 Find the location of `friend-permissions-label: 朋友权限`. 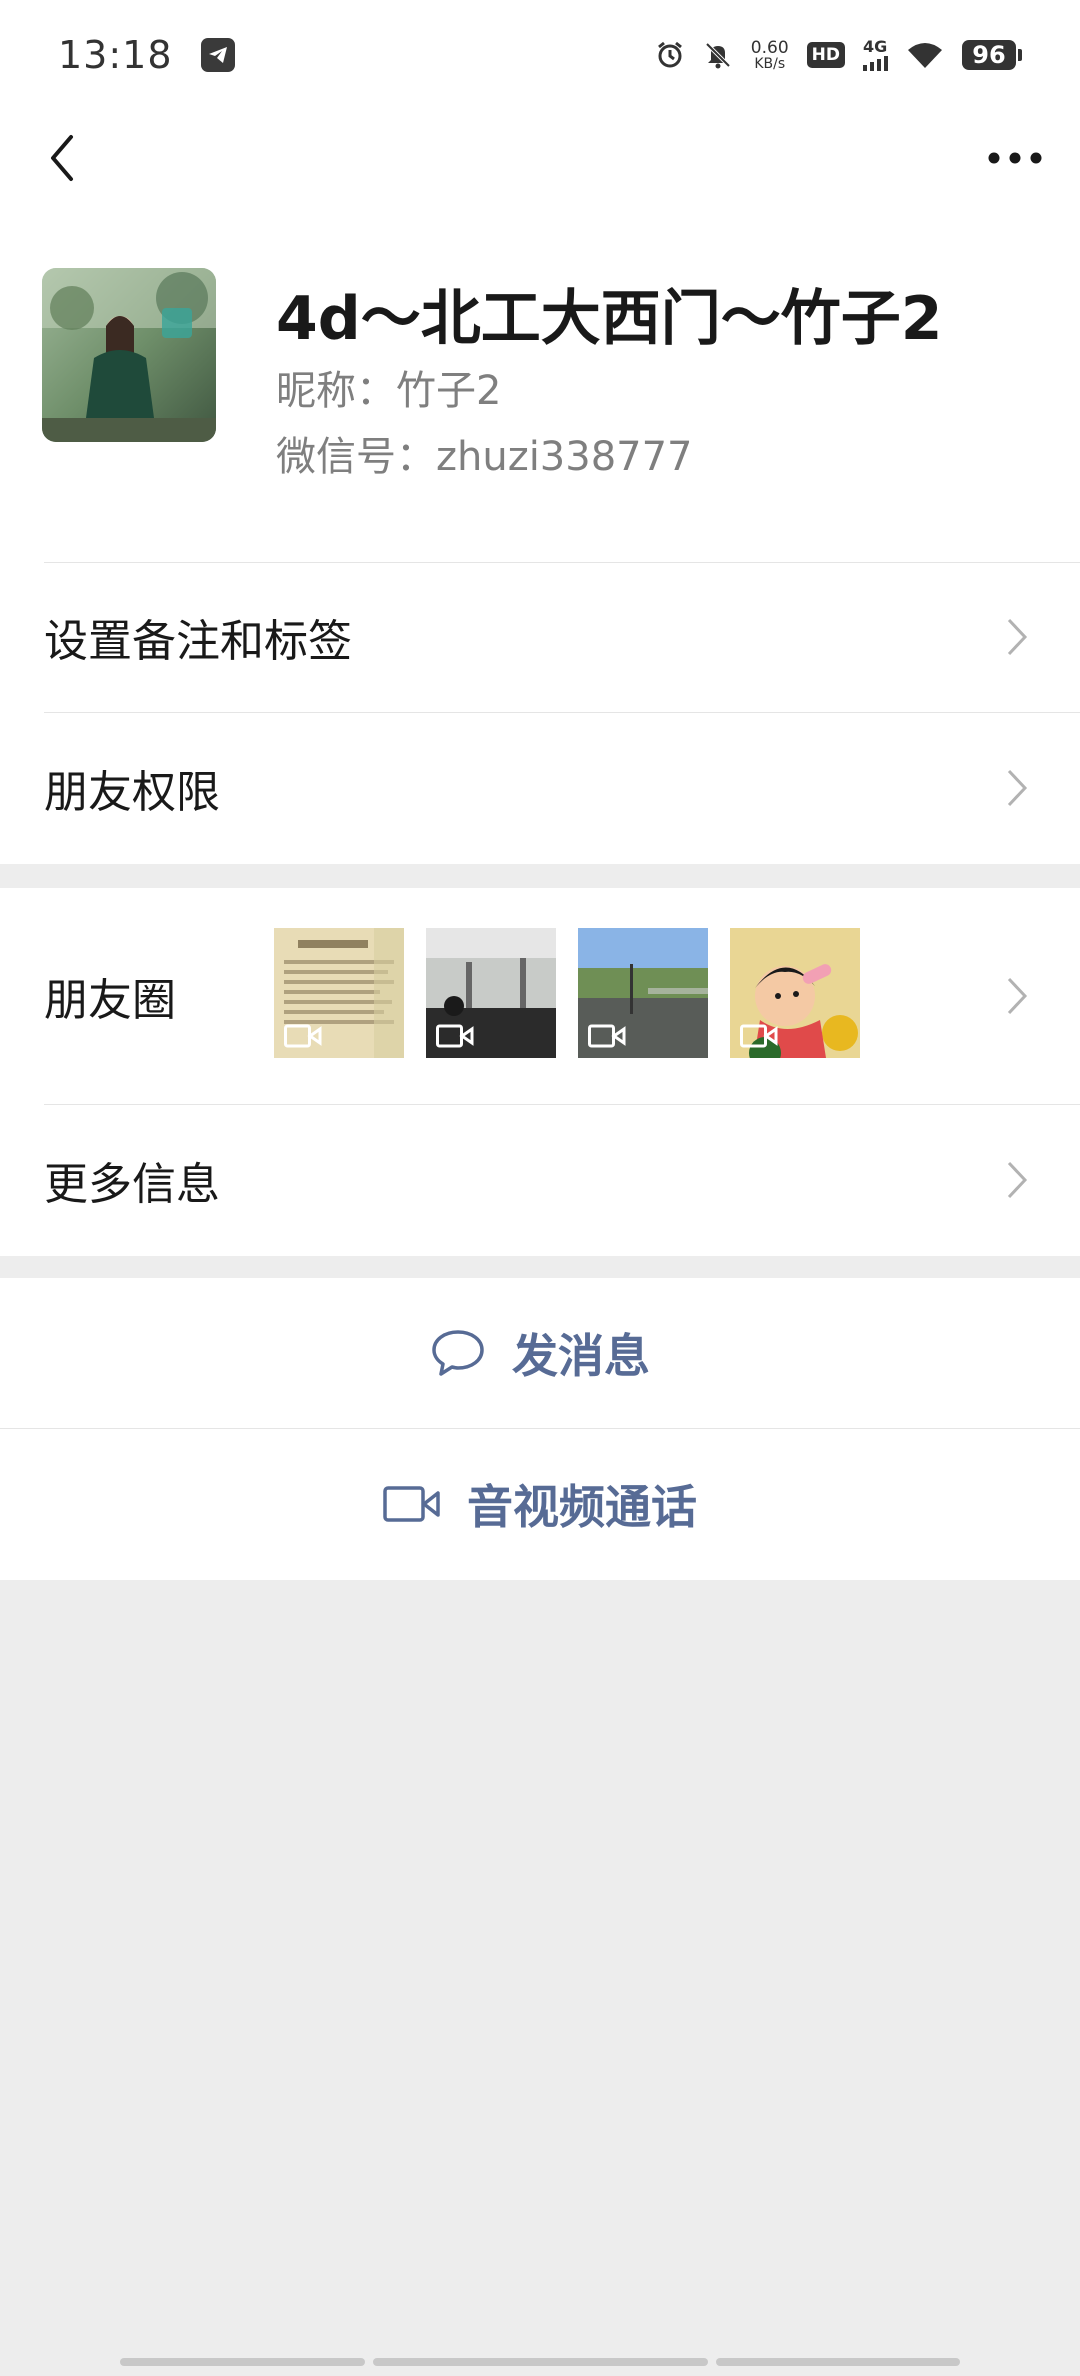

friend-permissions-label: 朋友权限 is located at coordinates (132, 792).